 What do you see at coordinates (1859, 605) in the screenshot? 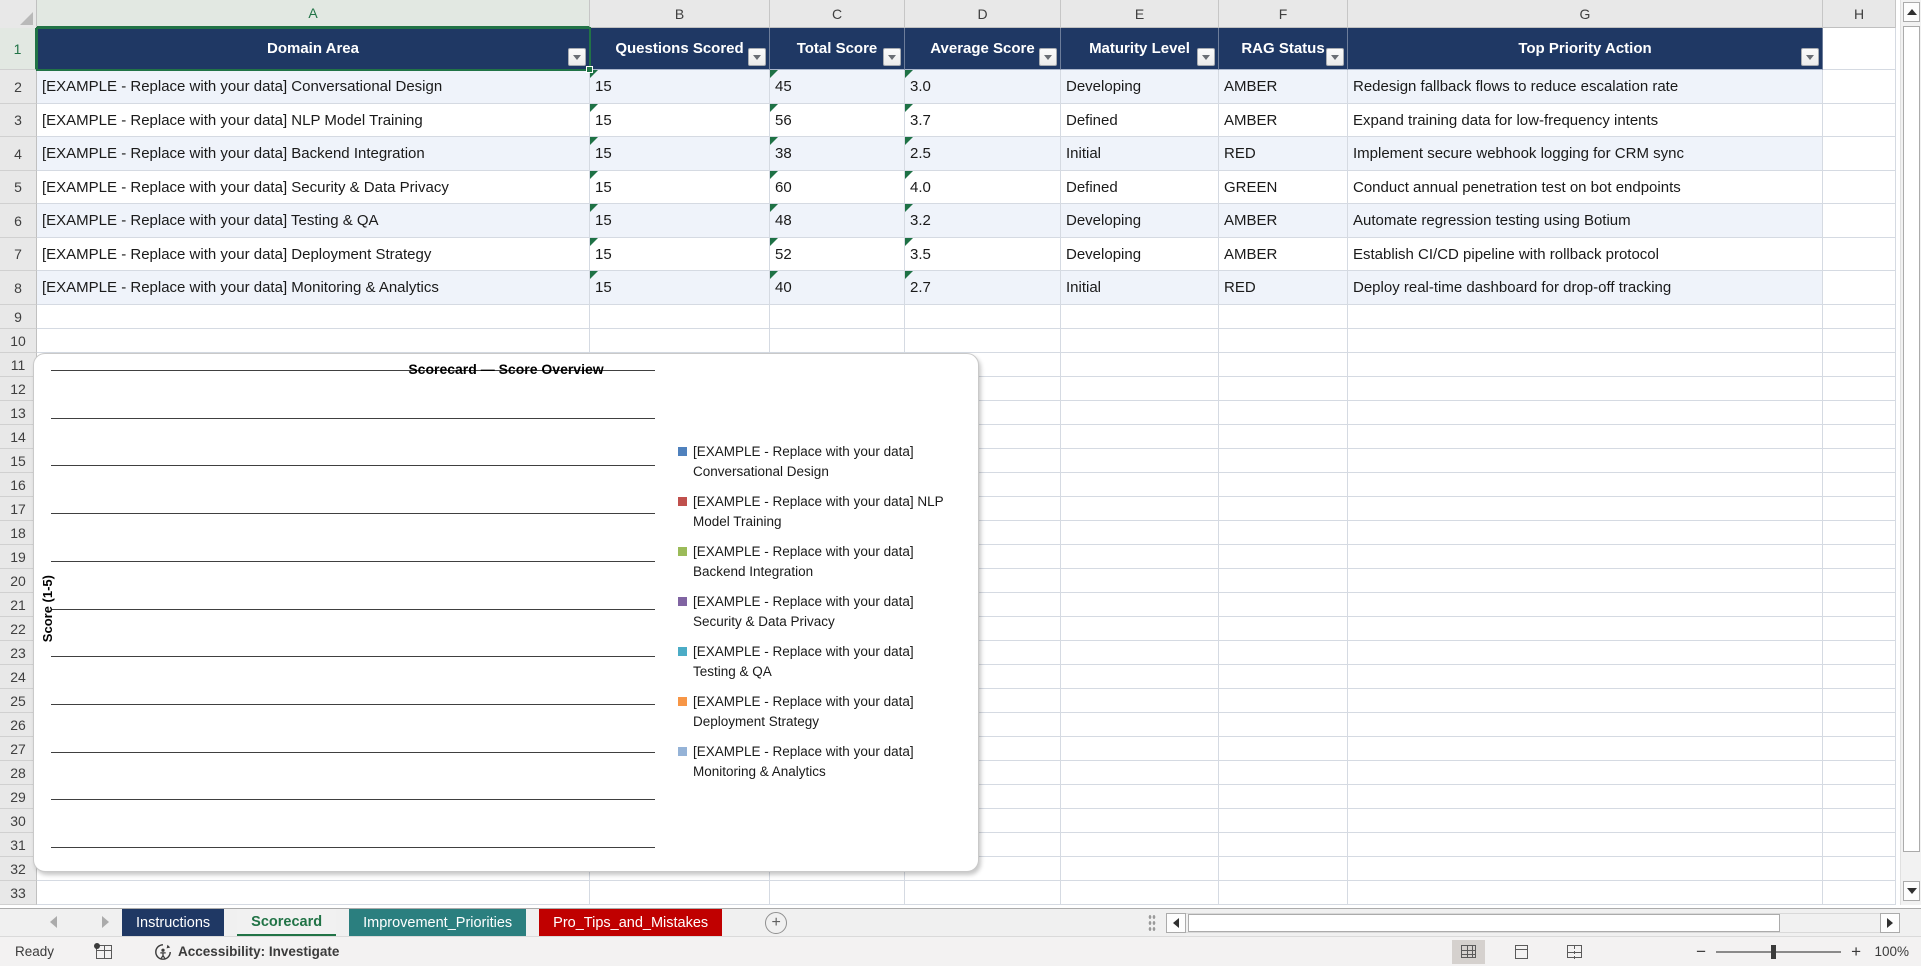
I see `cell-H21` at bounding box center [1859, 605].